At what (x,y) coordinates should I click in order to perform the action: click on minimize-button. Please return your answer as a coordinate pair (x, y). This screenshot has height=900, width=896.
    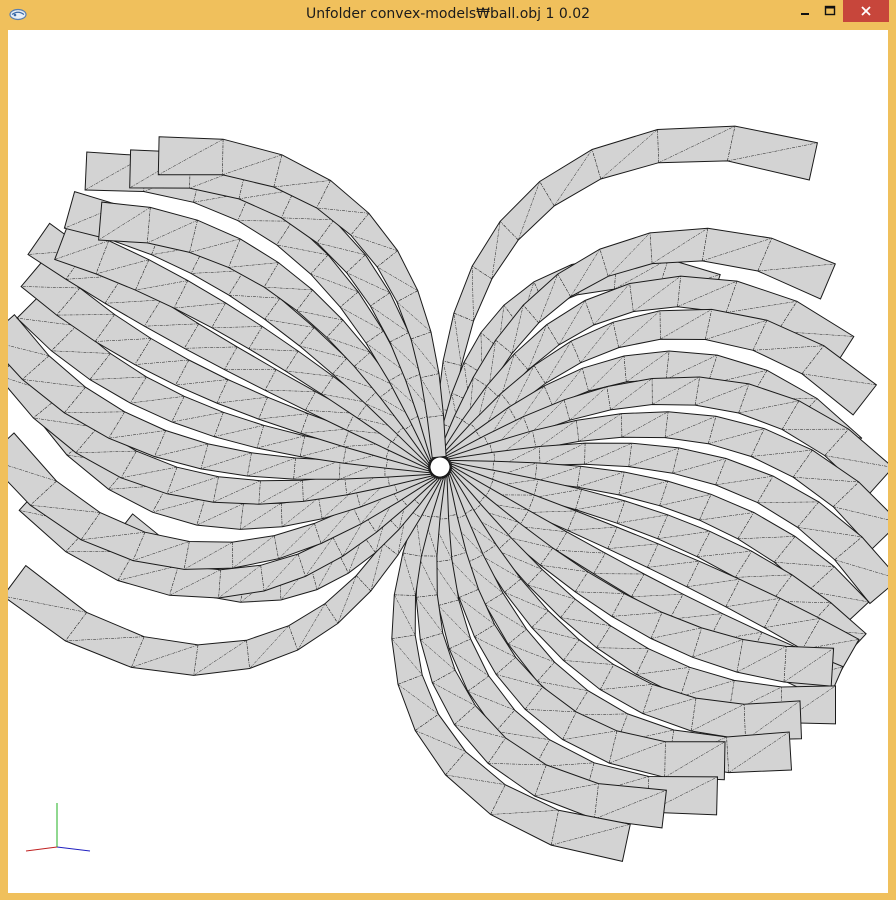
    Looking at the image, I should click on (805, 11).